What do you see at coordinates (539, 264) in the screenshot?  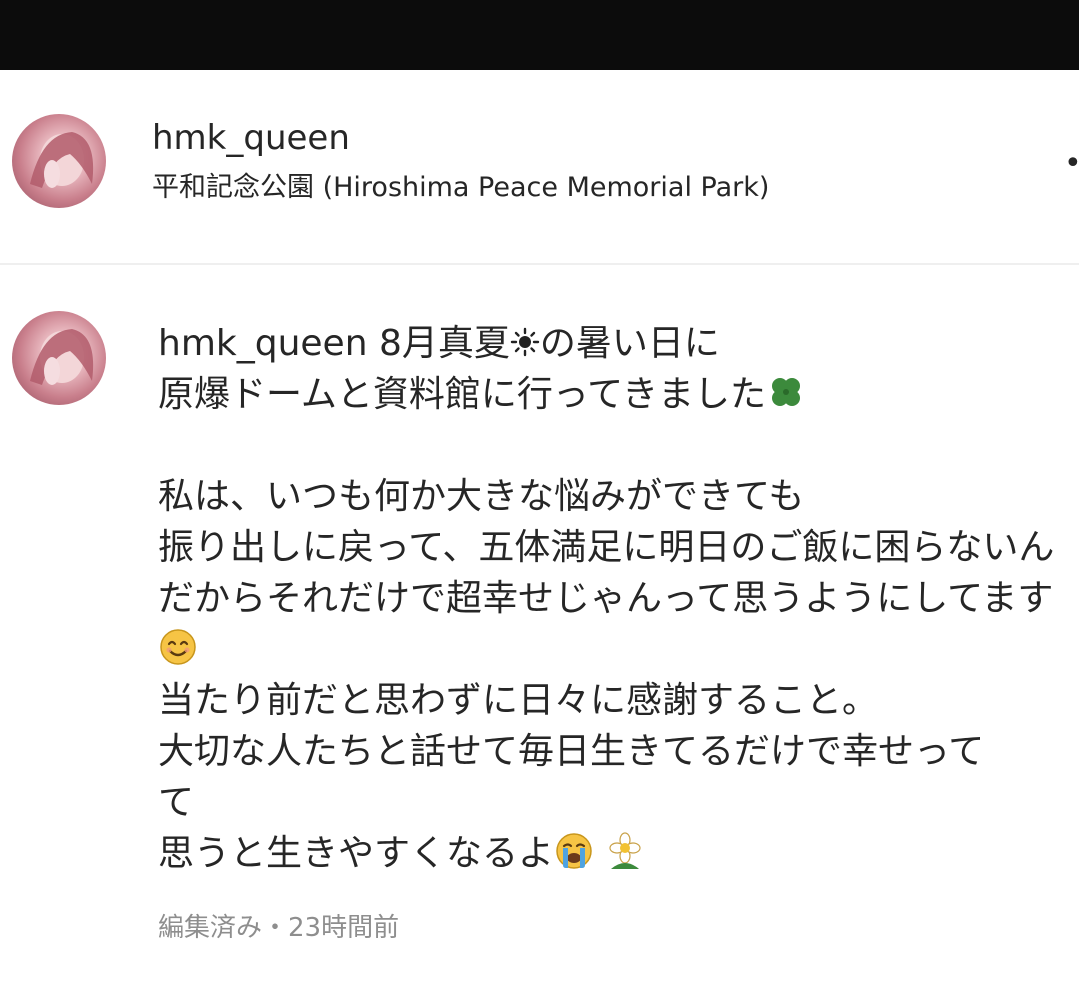 I see `divider` at bounding box center [539, 264].